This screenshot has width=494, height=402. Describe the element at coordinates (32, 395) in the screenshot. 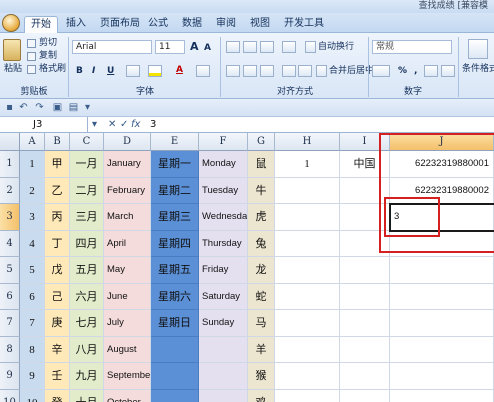

I see `cell-a10: 10` at that location.